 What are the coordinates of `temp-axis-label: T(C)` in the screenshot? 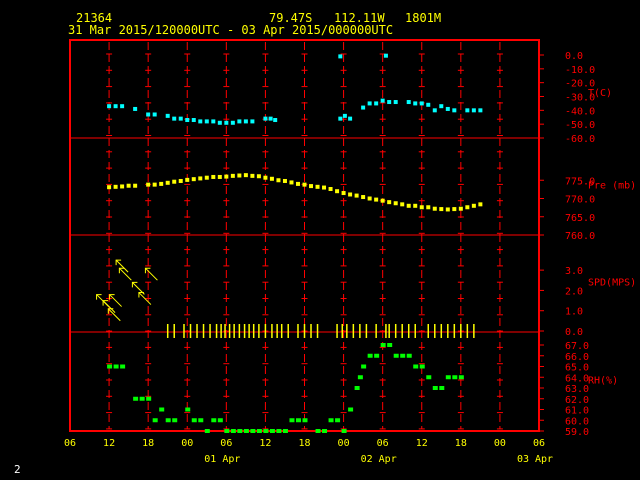 It's located at (600, 93).